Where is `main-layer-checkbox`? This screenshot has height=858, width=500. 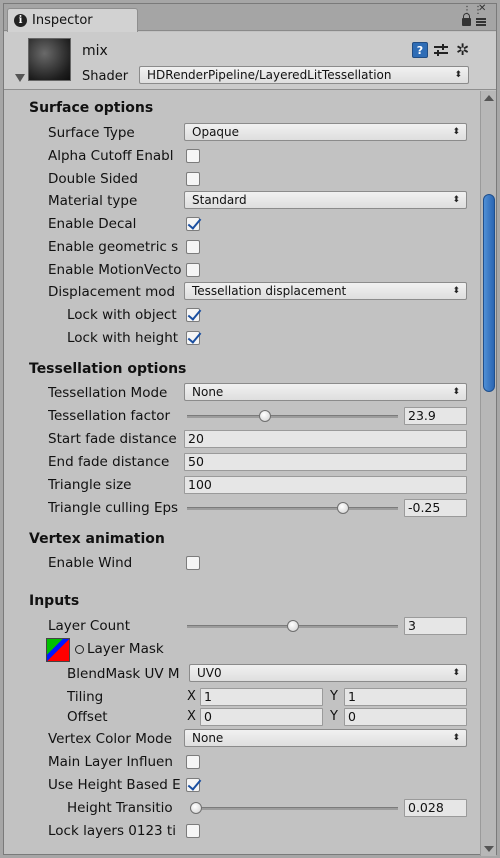
main-layer-checkbox is located at coordinates (193, 762).